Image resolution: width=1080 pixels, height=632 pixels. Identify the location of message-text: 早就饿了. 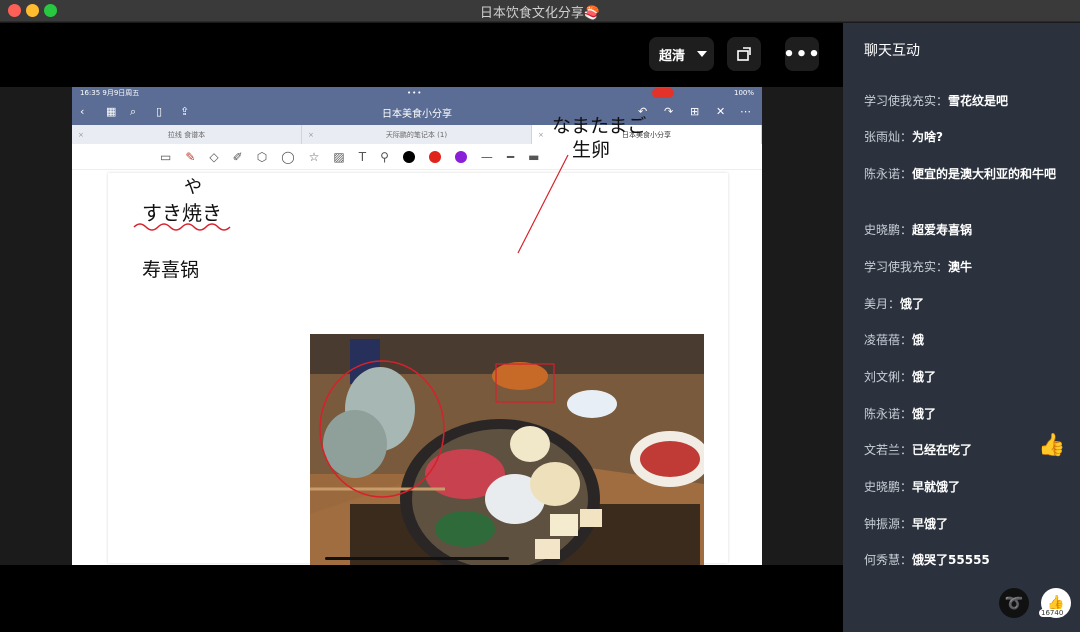
(936, 487).